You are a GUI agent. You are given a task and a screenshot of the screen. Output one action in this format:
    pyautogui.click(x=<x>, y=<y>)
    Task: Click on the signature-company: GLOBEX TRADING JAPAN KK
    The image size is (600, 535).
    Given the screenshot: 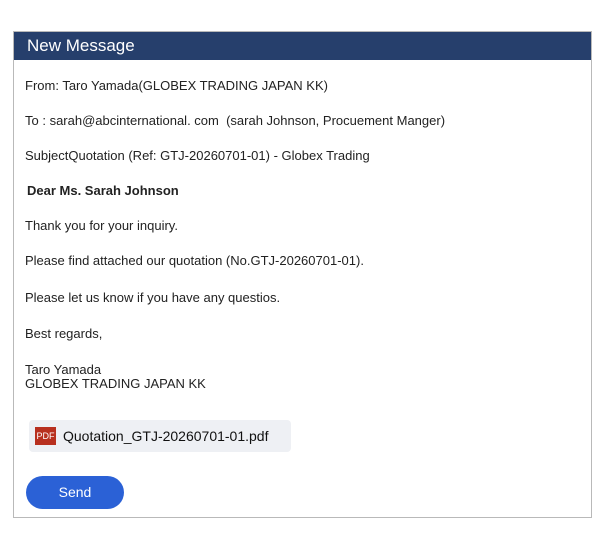 What is the action you would take?
    pyautogui.click(x=115, y=383)
    